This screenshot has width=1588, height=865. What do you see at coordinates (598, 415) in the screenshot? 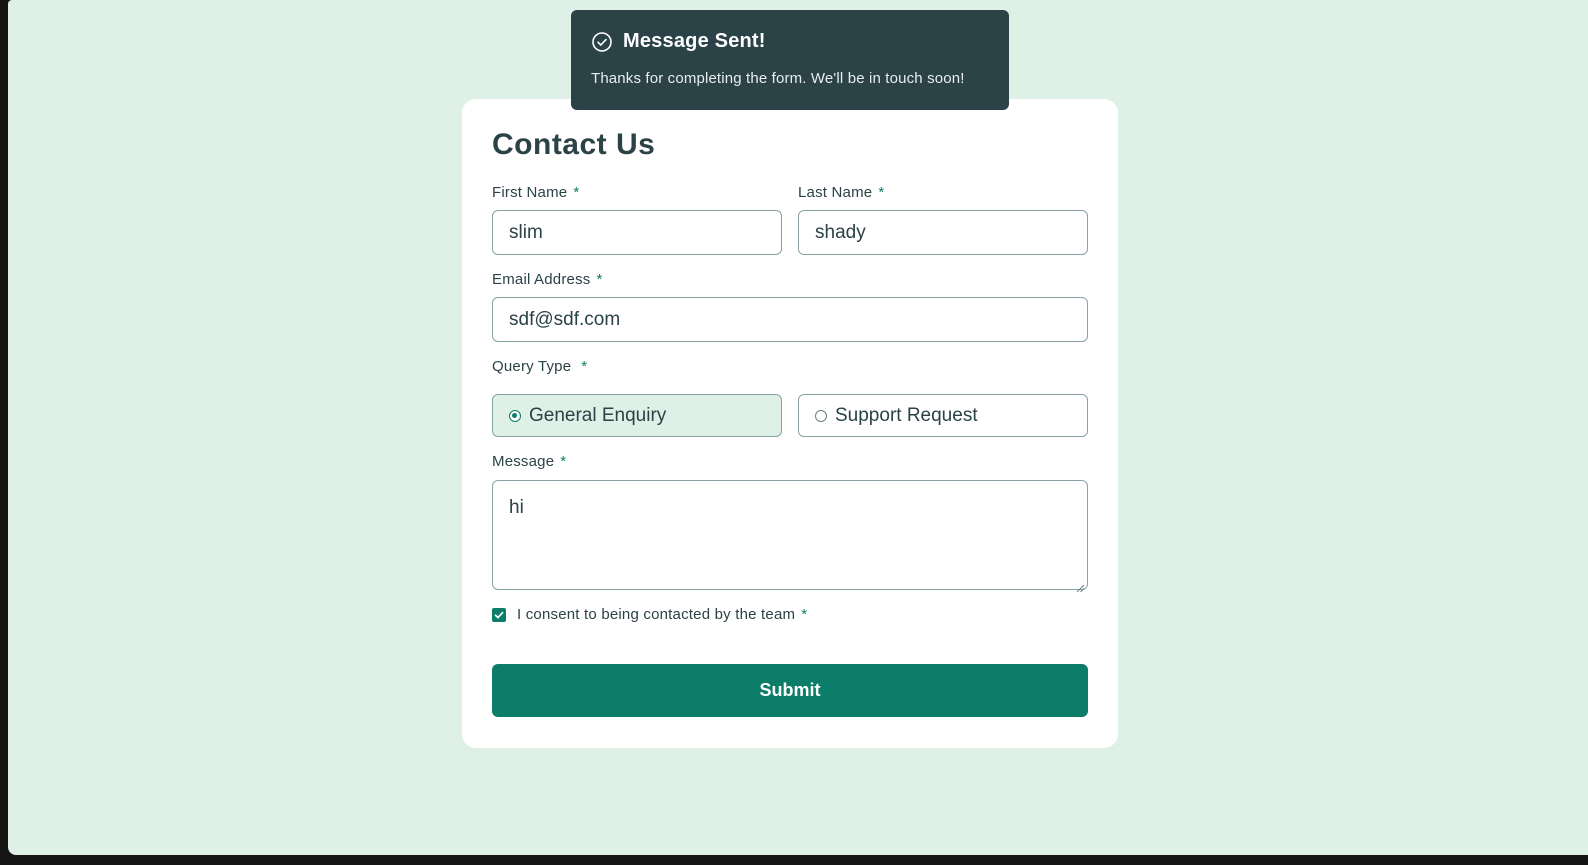
I see `radio-general-enquiry-label: General Enquiry` at bounding box center [598, 415].